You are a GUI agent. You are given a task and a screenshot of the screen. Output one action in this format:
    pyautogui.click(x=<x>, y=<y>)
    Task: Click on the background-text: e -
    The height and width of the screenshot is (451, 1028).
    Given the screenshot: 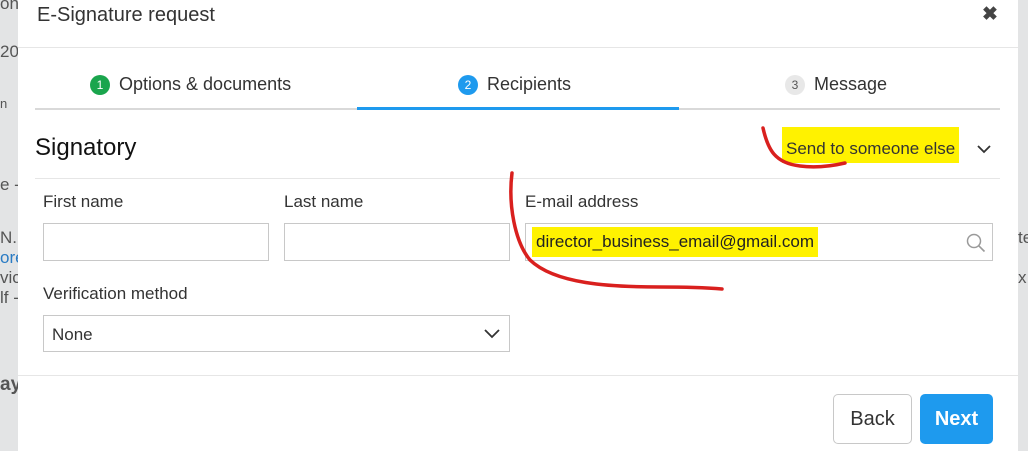 What is the action you would take?
    pyautogui.click(x=9, y=184)
    